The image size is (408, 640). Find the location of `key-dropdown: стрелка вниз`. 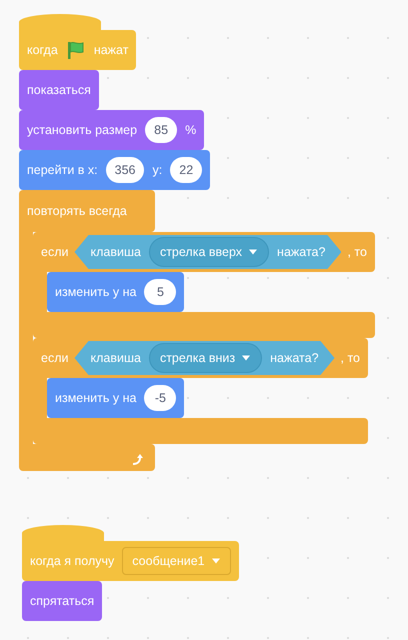

key-dropdown: стрелка вниз is located at coordinates (205, 358).